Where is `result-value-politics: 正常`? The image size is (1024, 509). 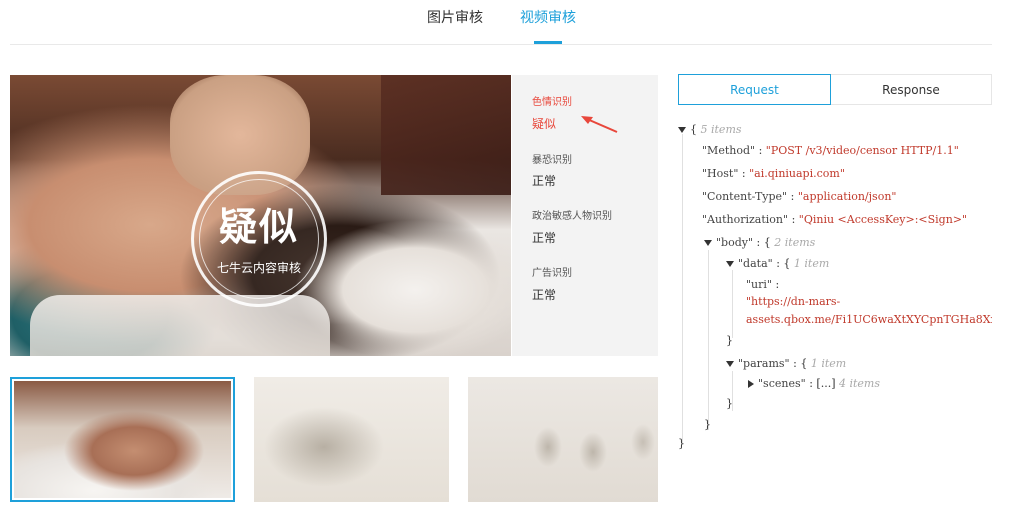
result-value-politics: 正常 is located at coordinates (544, 238).